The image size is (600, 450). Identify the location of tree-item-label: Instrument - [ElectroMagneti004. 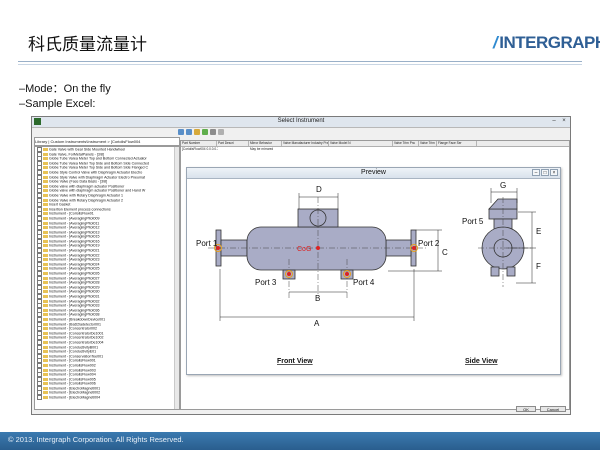
(75, 397).